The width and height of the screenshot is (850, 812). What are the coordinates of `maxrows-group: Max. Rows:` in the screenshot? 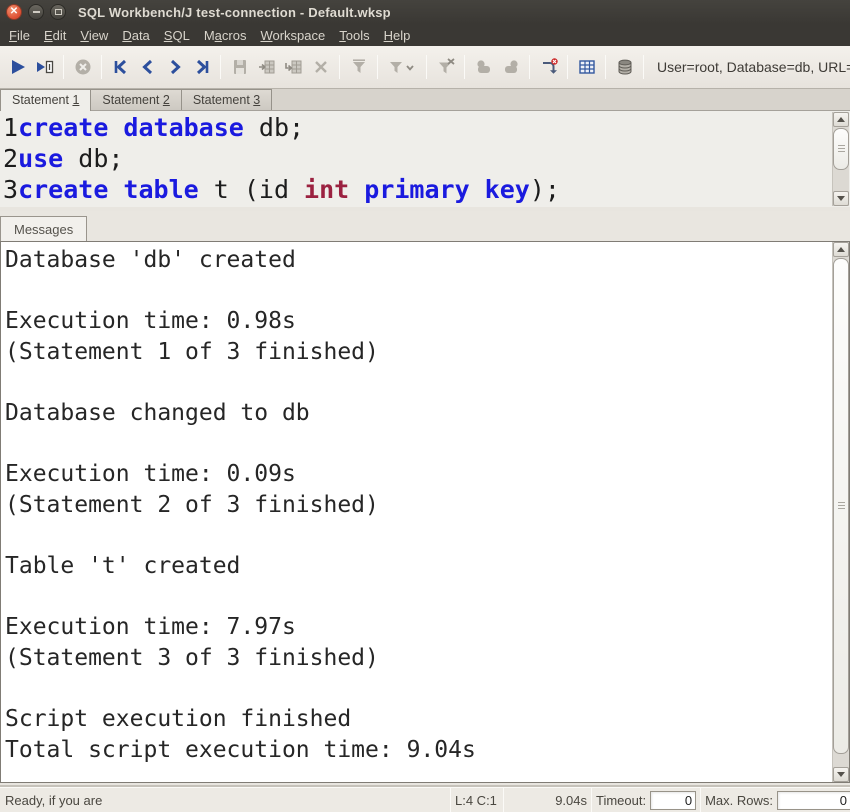 It's located at (775, 800).